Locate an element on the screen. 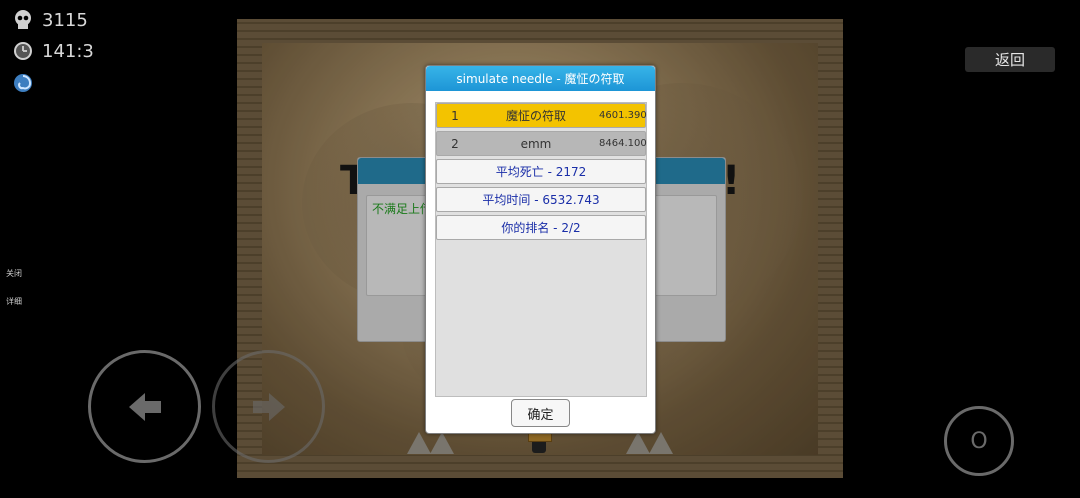 This screenshot has width=1080, height=498. ranking-row: 1 魔怔の符取 4601.390 is located at coordinates (541, 115).